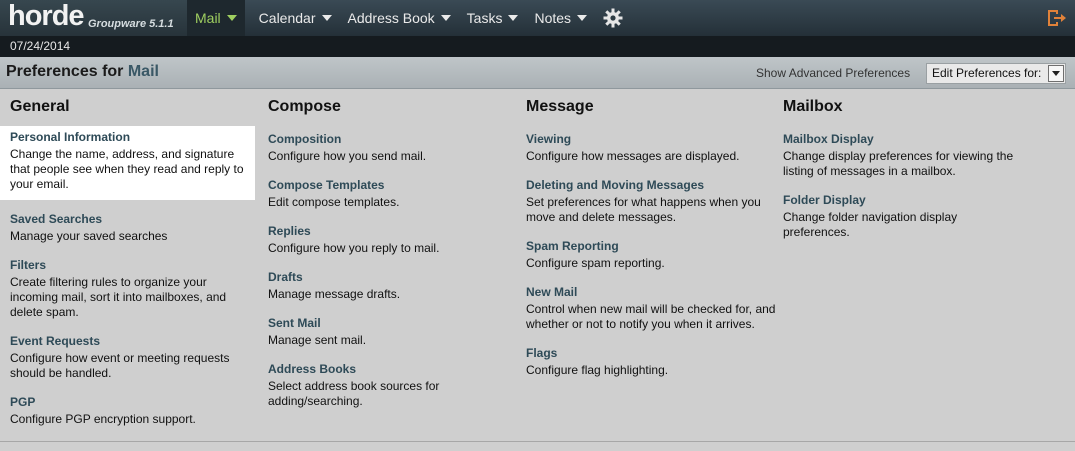 This screenshot has height=451, width=1075. What do you see at coordinates (597, 370) in the screenshot?
I see `pref-item-desc: Configure flag highlighting.` at bounding box center [597, 370].